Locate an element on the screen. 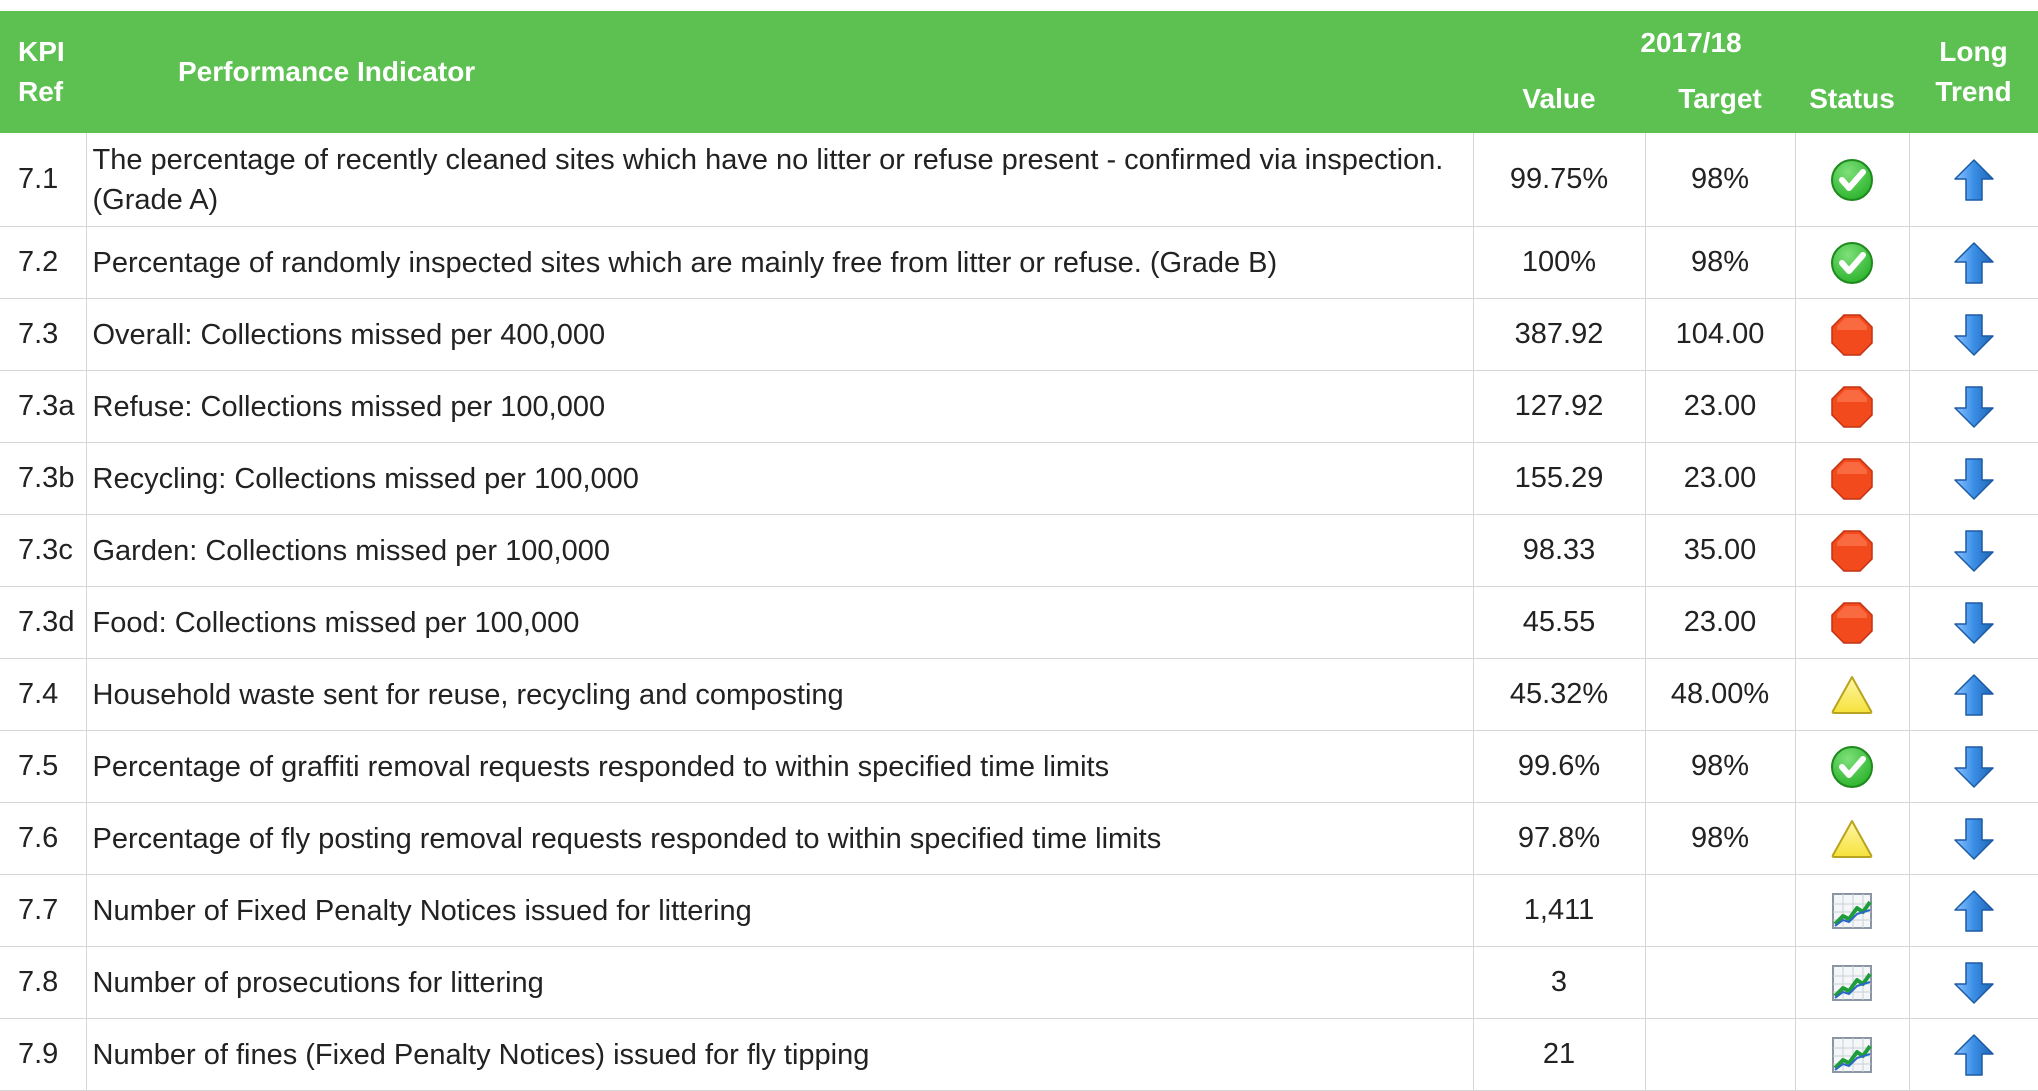 This screenshot has width=2038, height=1091. kpi-ref-cell: 7.1 is located at coordinates (43, 180).